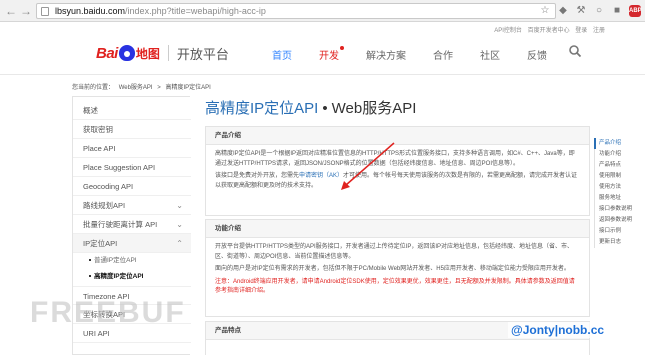 This screenshot has height=355, width=645. Describe the element at coordinates (397, 136) in the screenshot. I see `section-heading: 产品介绍` at that location.